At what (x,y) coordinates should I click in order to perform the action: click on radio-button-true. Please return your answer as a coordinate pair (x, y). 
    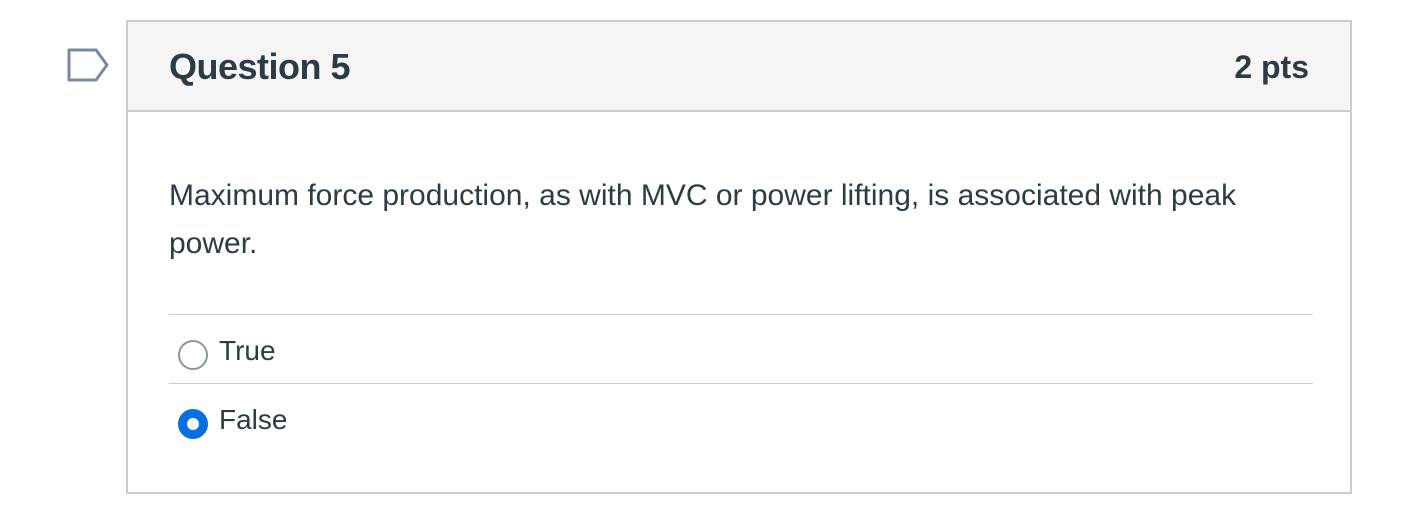
    Looking at the image, I should click on (193, 355).